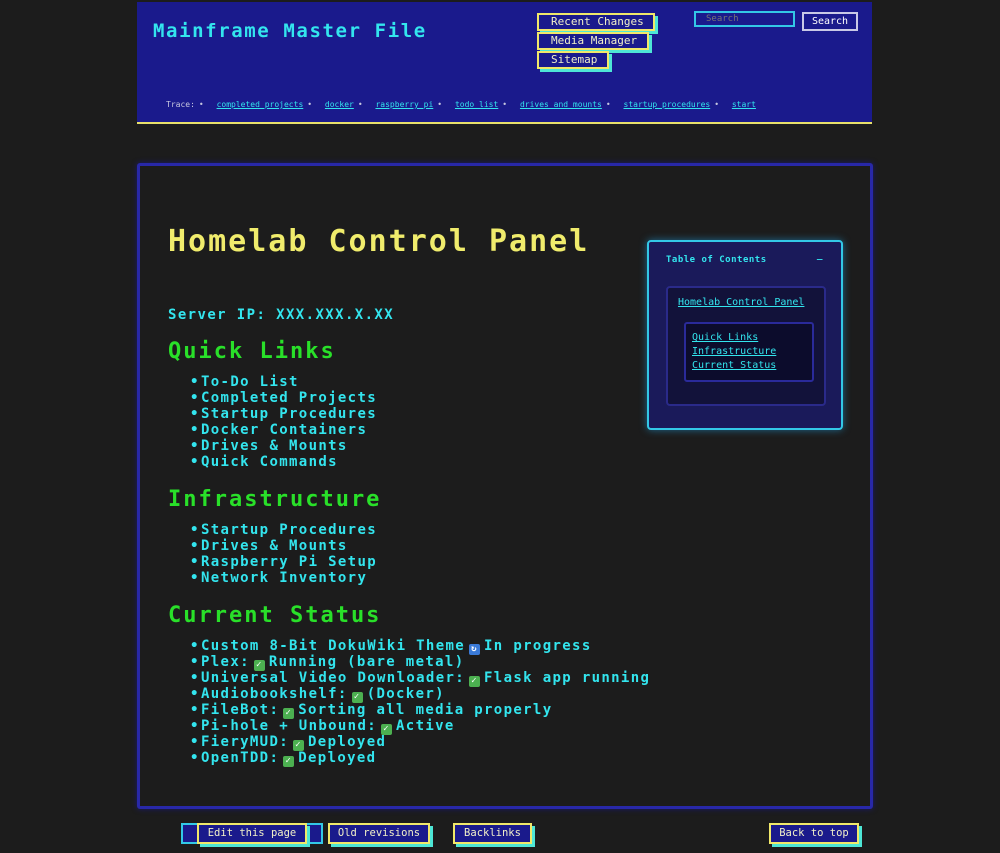  I want to click on status-item-label: FileBot:, so click(240, 710).